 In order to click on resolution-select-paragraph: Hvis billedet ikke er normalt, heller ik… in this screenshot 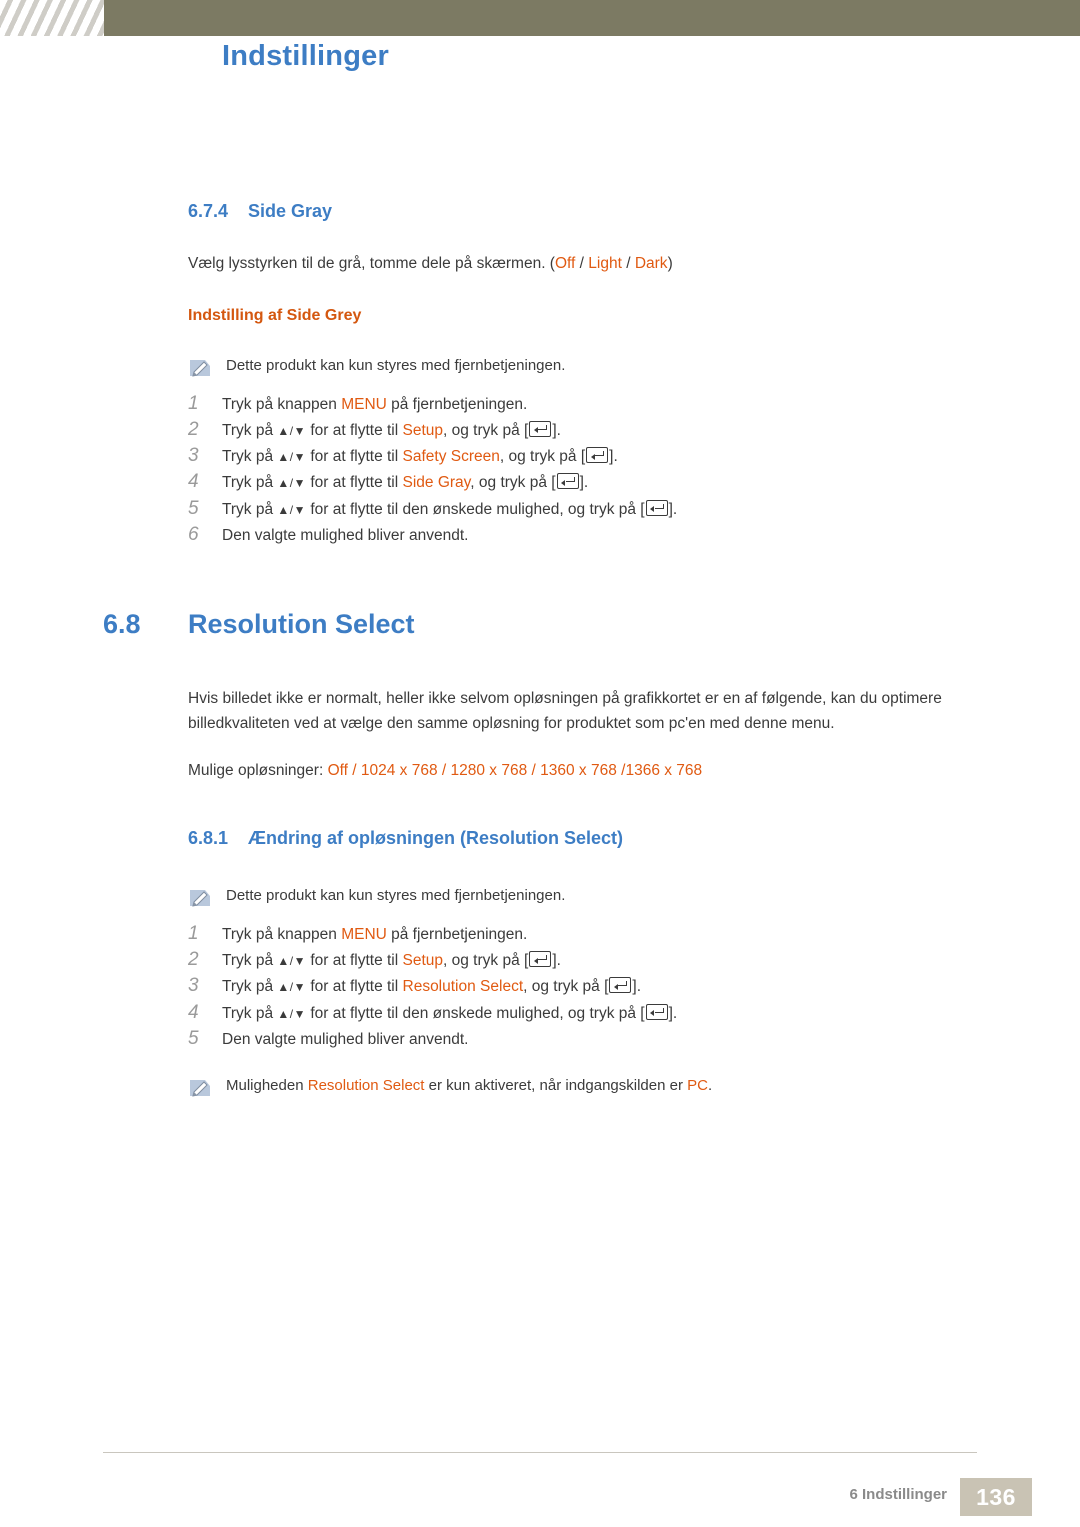, I will do `click(565, 711)`.